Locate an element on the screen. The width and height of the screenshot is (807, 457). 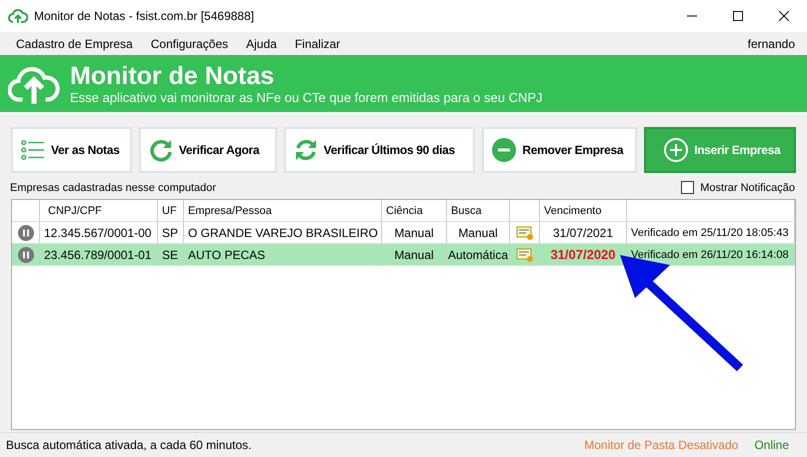
menu-item: Cadastro de Empresa is located at coordinates (74, 43).